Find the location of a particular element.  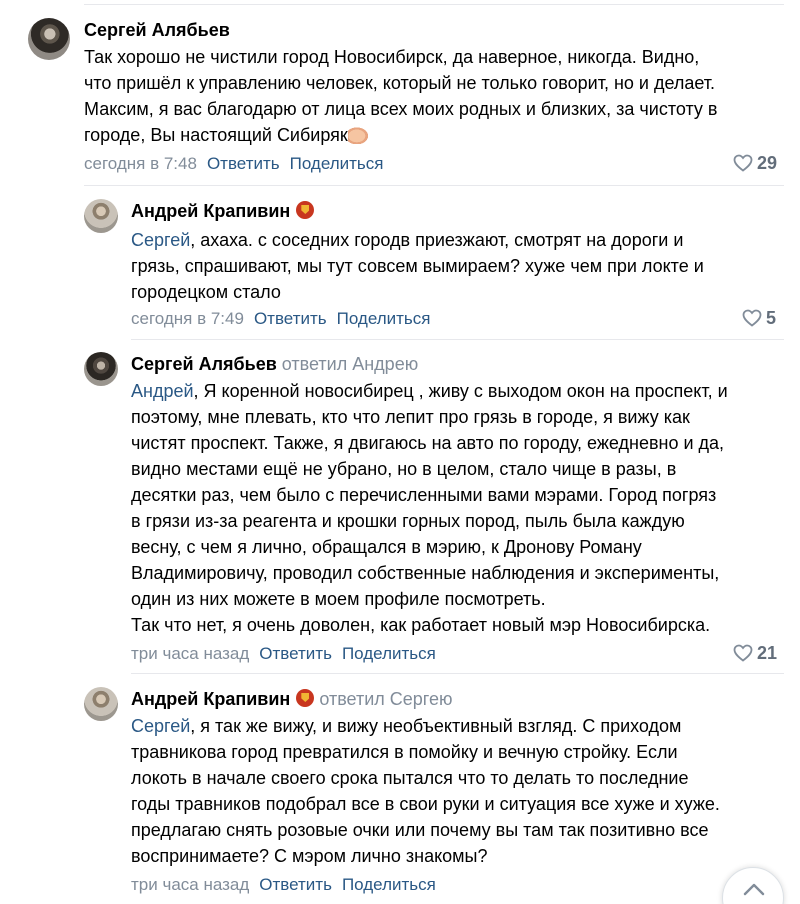

comment-author-line: Андрей Крапивин is located at coordinates (223, 211).